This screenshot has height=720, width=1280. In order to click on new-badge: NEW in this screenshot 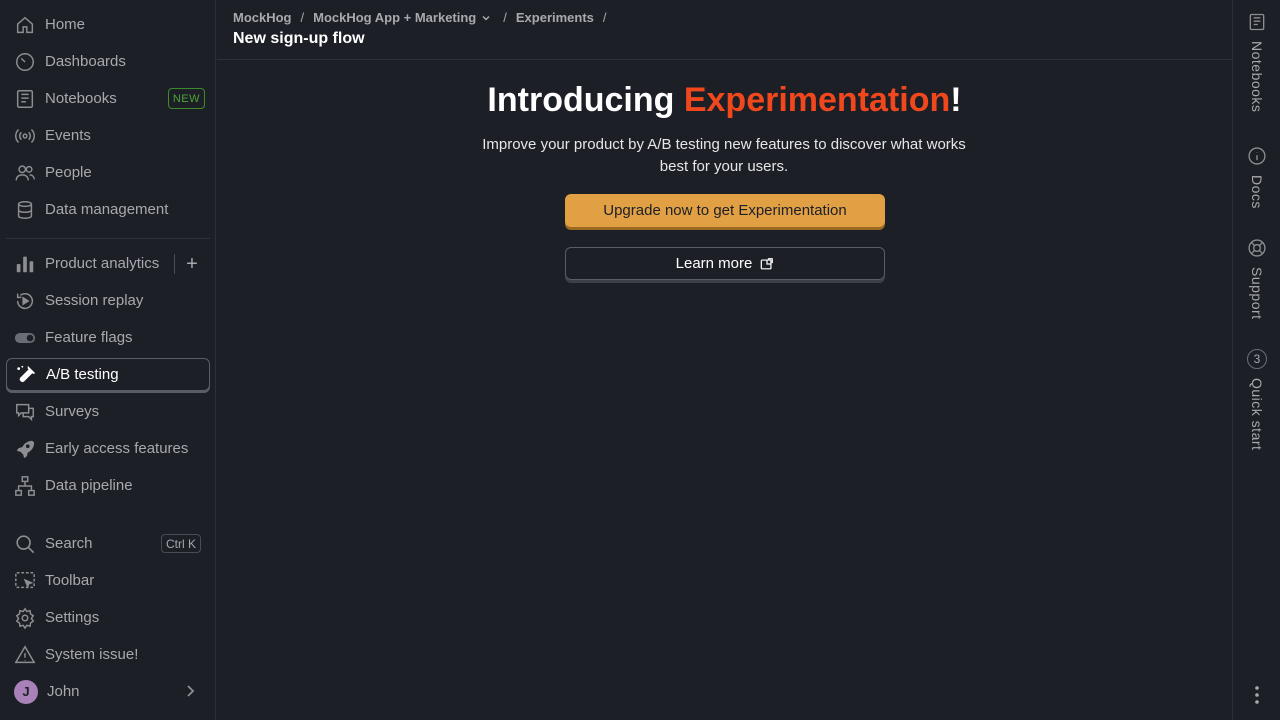, I will do `click(186, 98)`.